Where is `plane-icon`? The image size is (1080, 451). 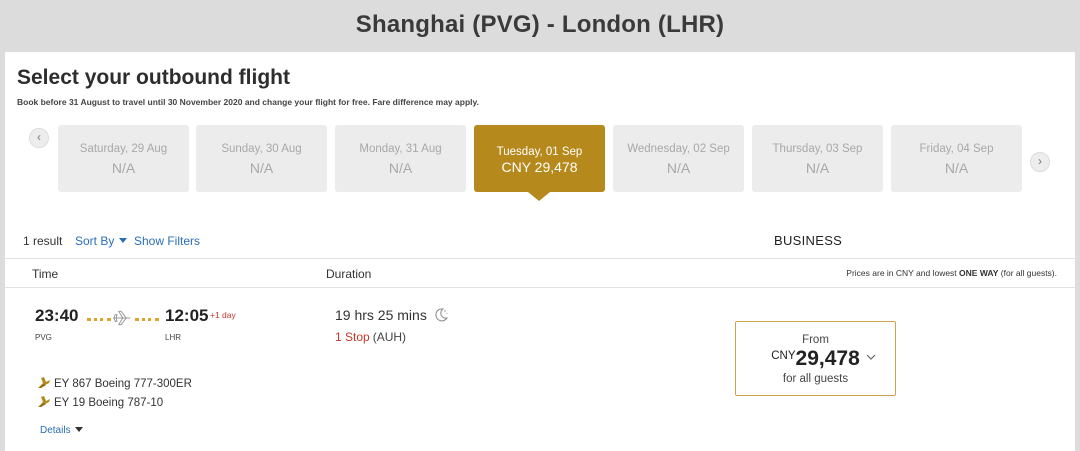 plane-icon is located at coordinates (122, 318).